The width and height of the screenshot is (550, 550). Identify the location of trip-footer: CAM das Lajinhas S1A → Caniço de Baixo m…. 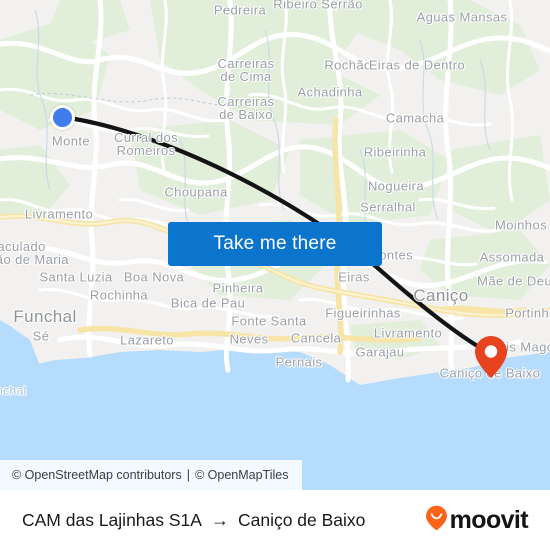
(275, 520).